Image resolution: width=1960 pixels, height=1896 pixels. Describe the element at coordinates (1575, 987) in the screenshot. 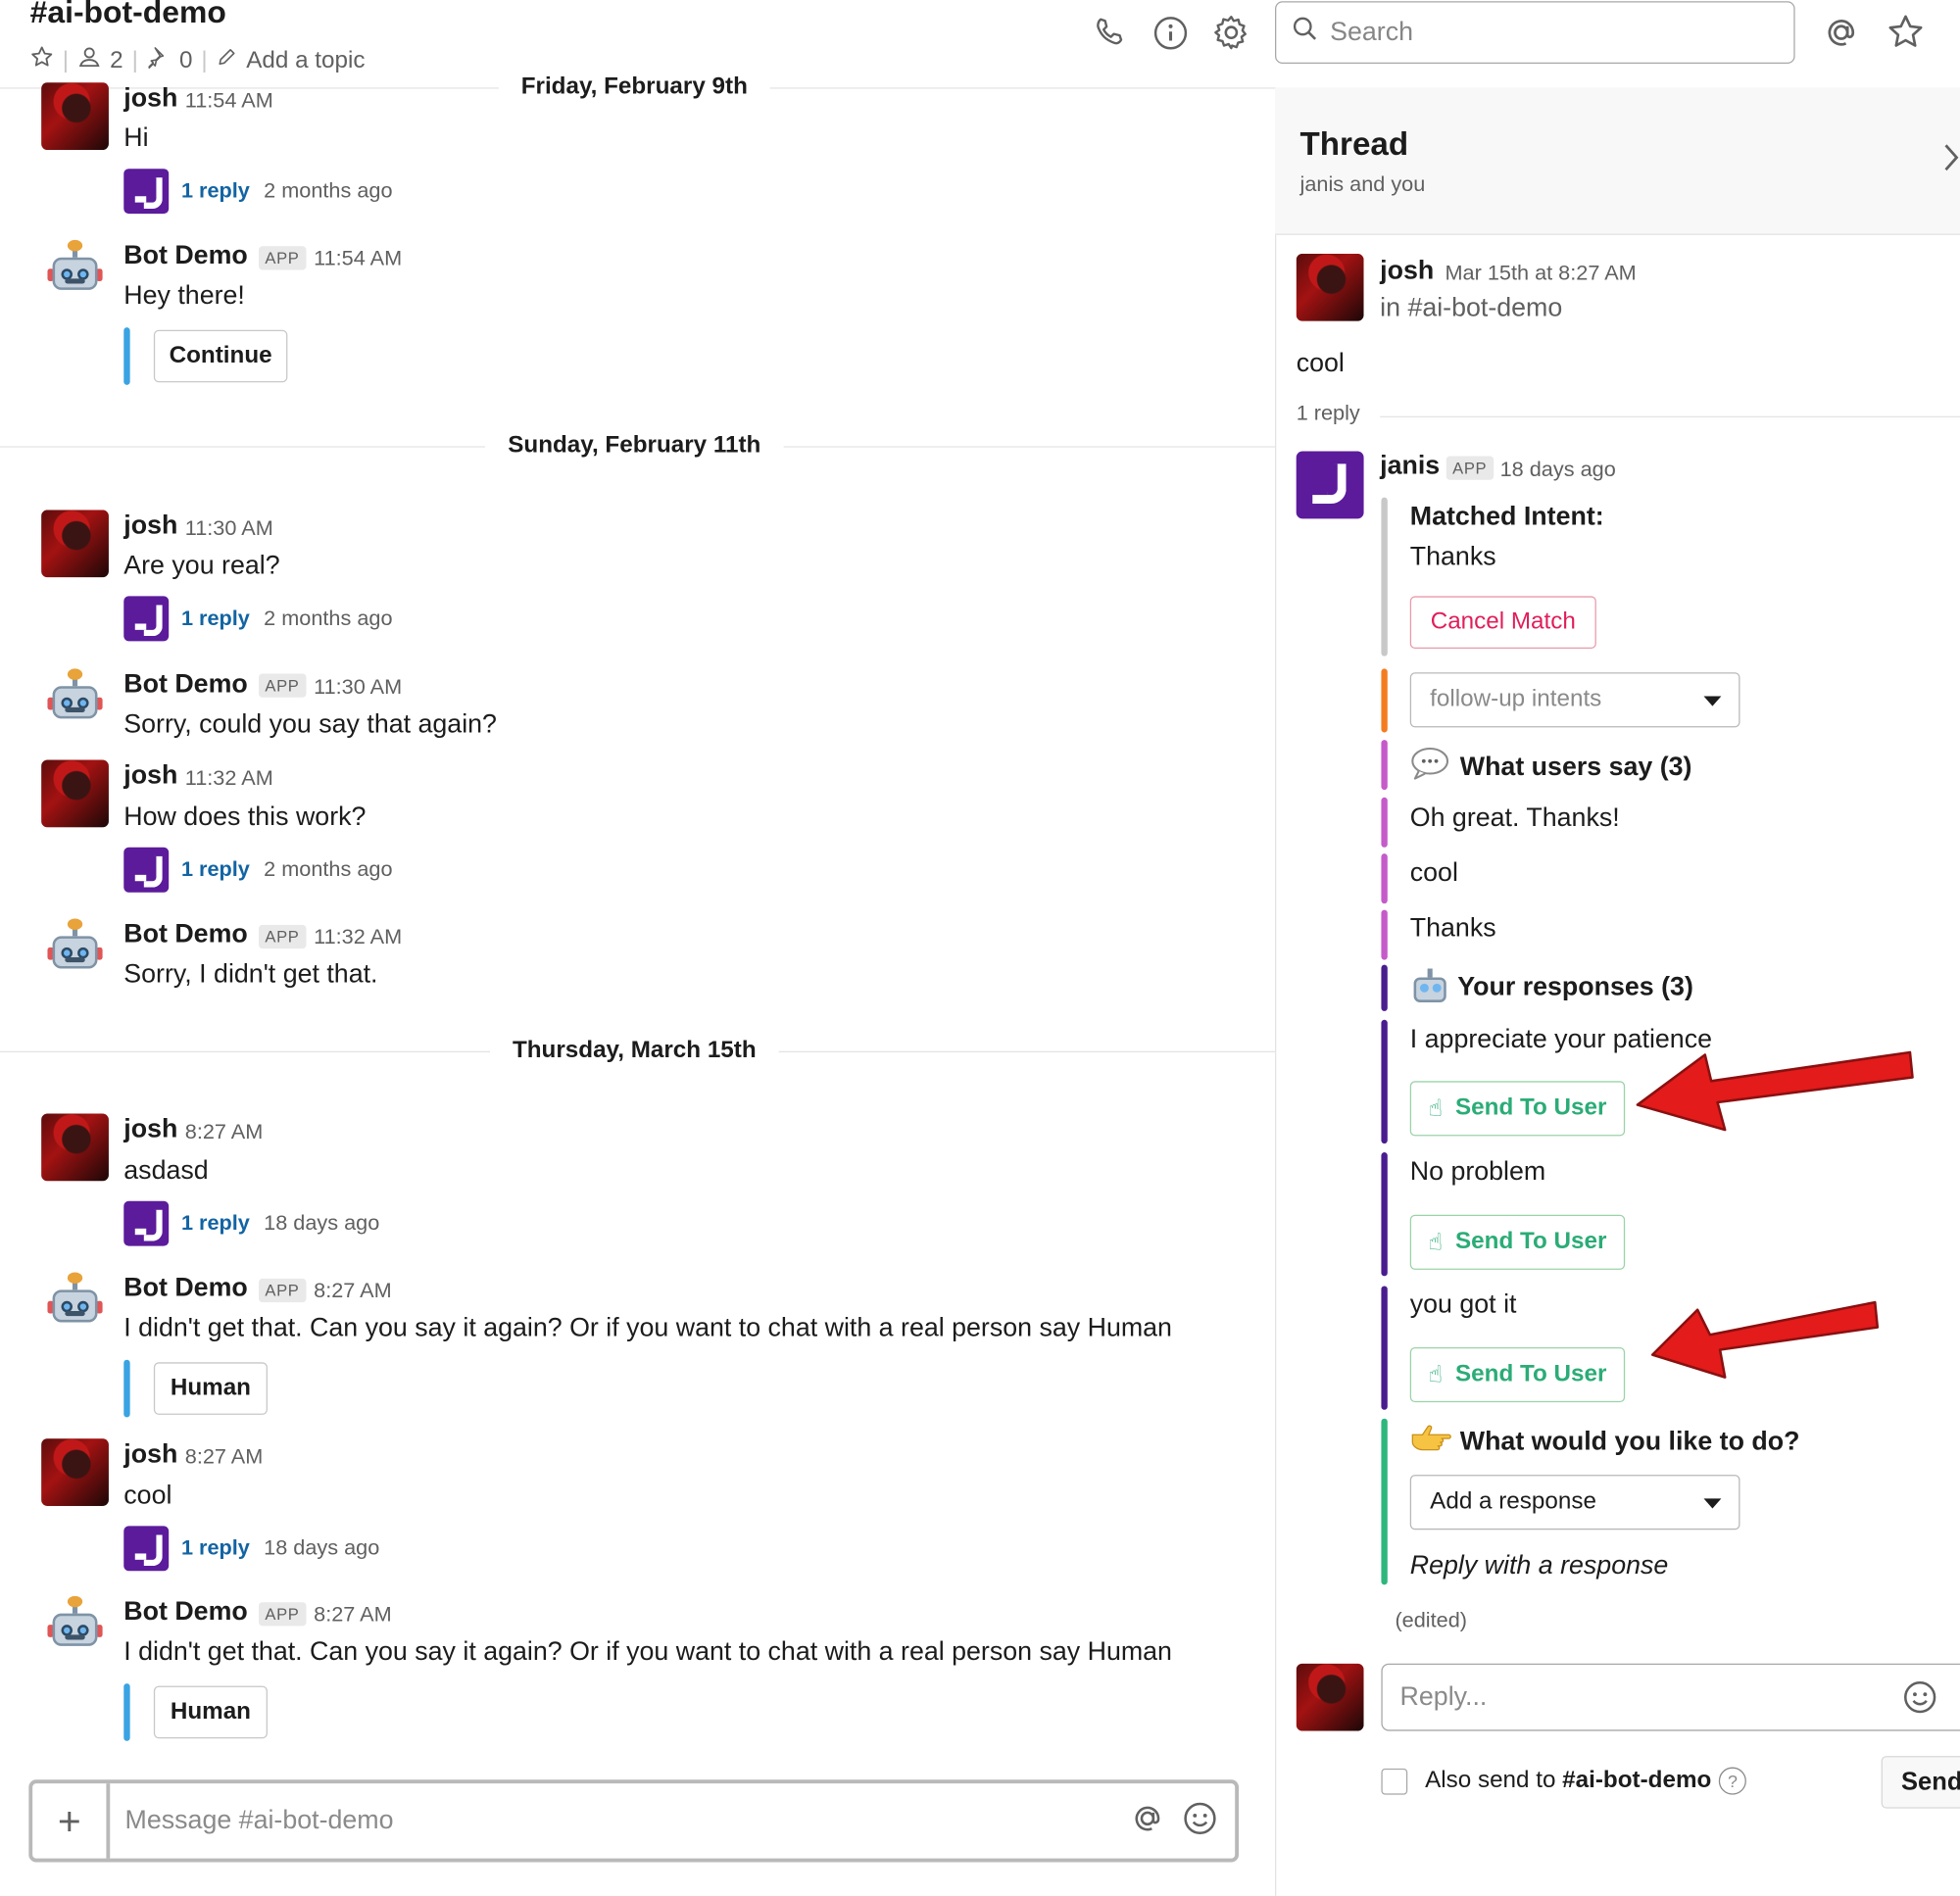

I see `header-text: Your responses (3)` at that location.